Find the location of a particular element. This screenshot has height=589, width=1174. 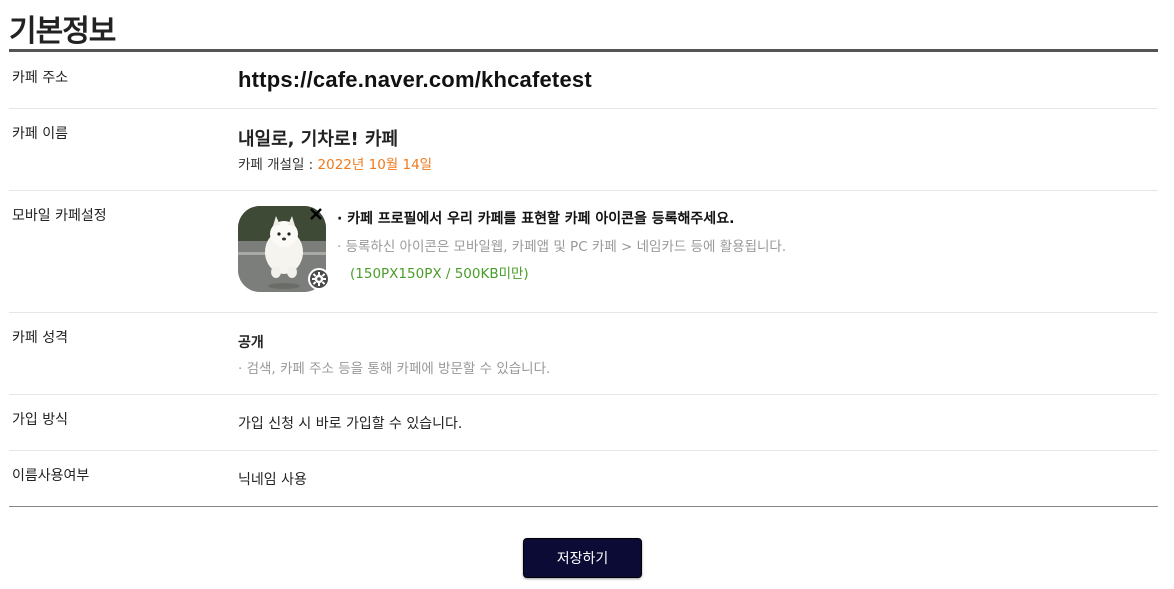

name-usage-value: 닉네임 사용 is located at coordinates (272, 480).